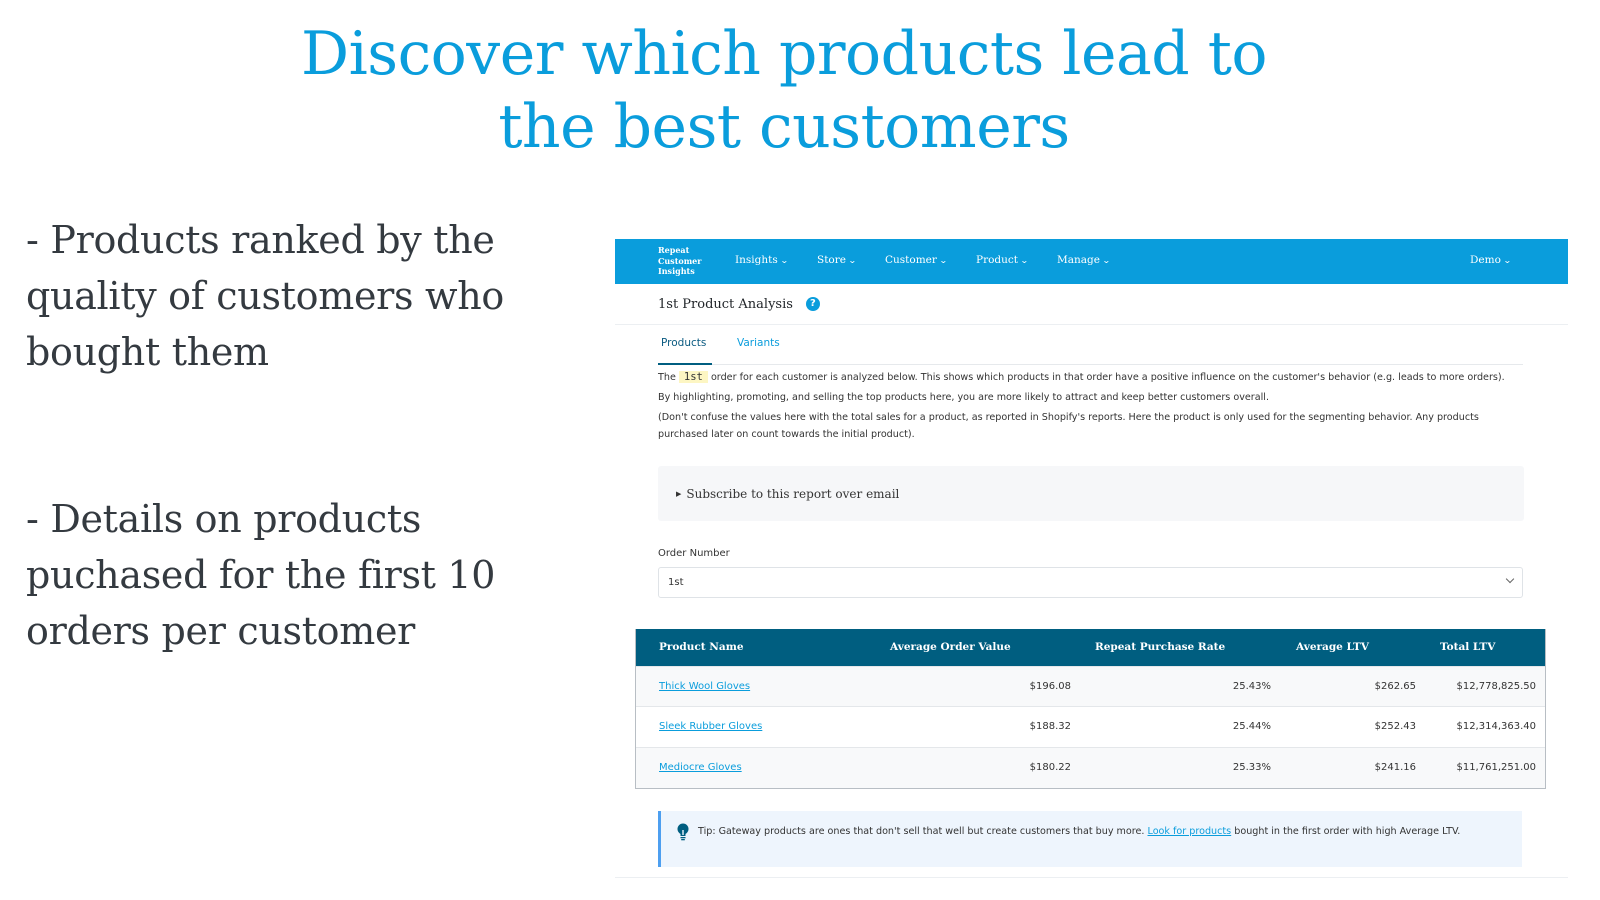 The width and height of the screenshot is (1600, 900). I want to click on headline-line-2: the best customers, so click(784, 127).